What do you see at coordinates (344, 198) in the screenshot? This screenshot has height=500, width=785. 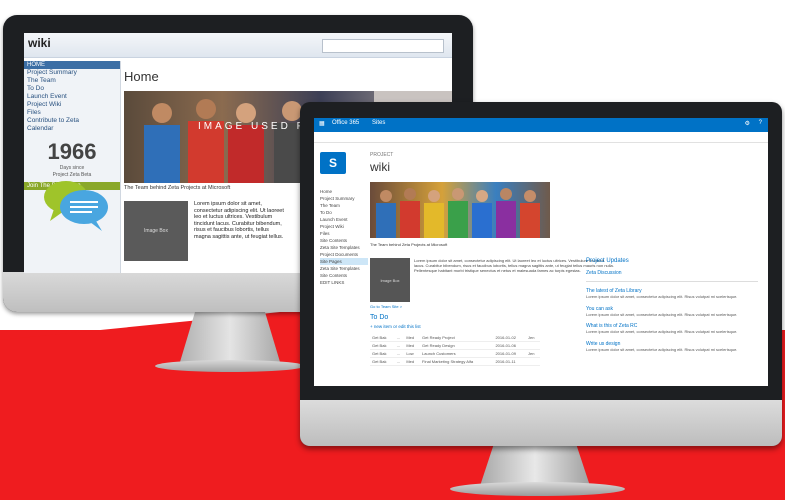 I see `nav-item: Project Summary` at bounding box center [344, 198].